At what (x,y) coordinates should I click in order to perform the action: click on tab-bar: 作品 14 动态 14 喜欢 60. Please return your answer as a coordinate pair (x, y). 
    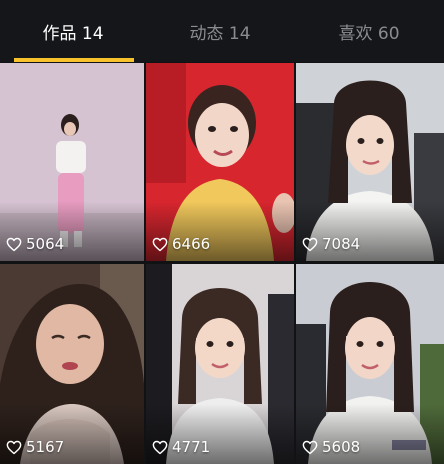
    Looking at the image, I should click on (222, 31).